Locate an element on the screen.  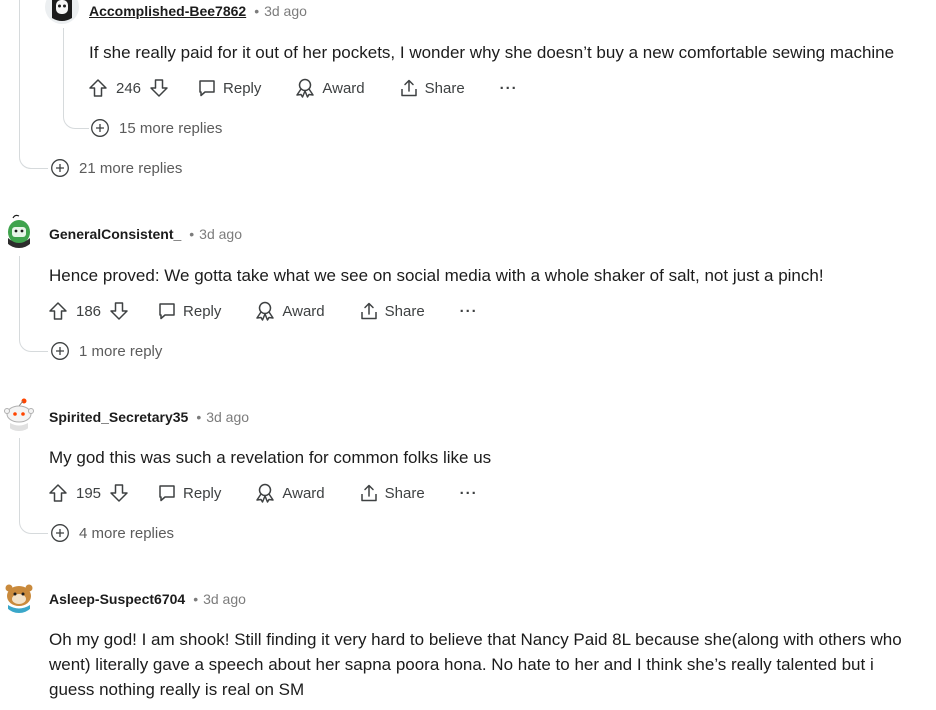
comment-actions: 195 Reply Award Share ··· is located at coordinates (263, 493).